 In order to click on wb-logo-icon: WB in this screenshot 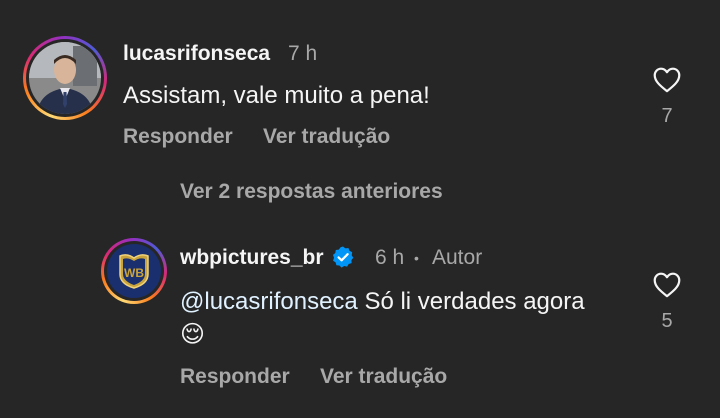, I will do `click(134, 271)`.